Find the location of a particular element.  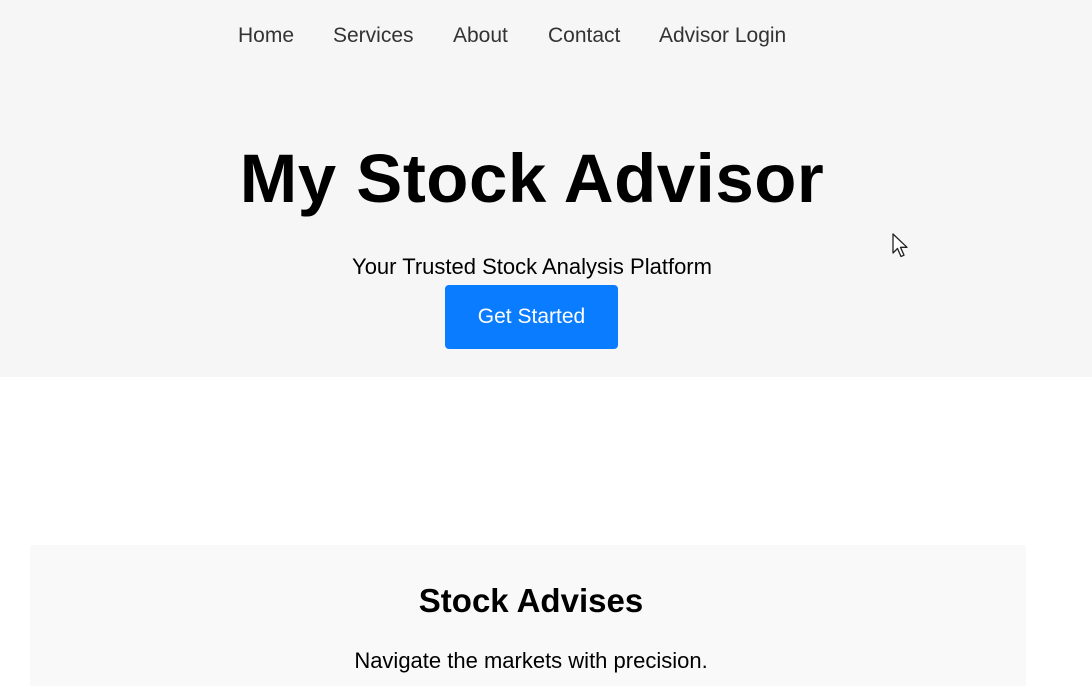

nav-advisor-login-link: Advisor Login is located at coordinates (722, 36).